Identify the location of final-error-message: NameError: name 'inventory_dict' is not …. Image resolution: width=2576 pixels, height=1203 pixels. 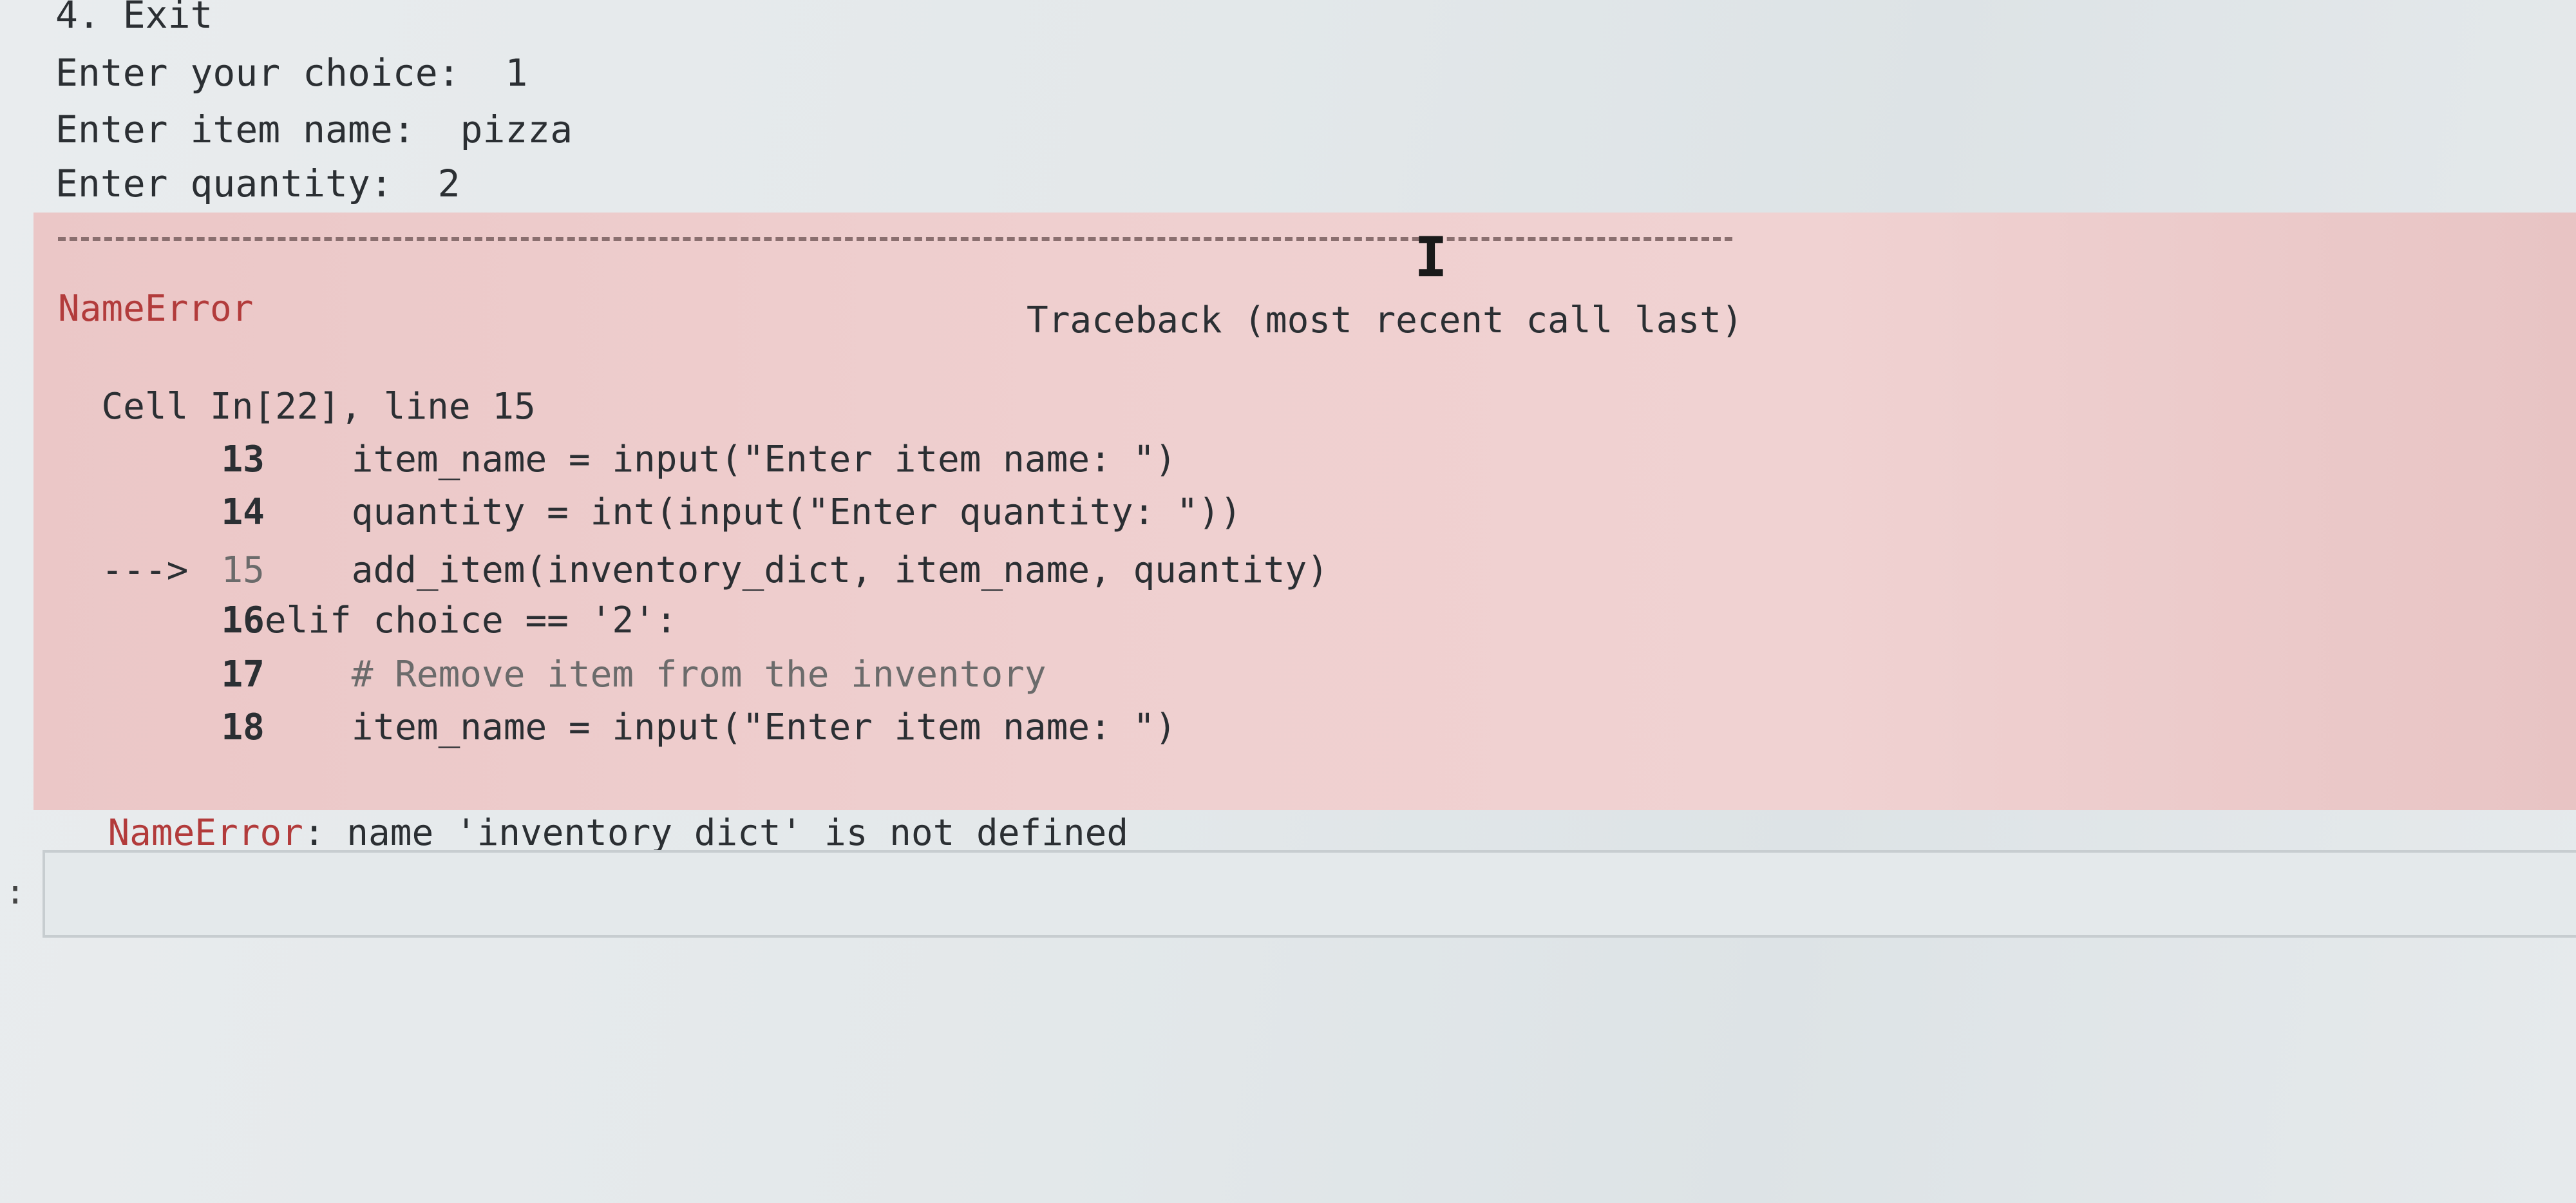
(596, 811).